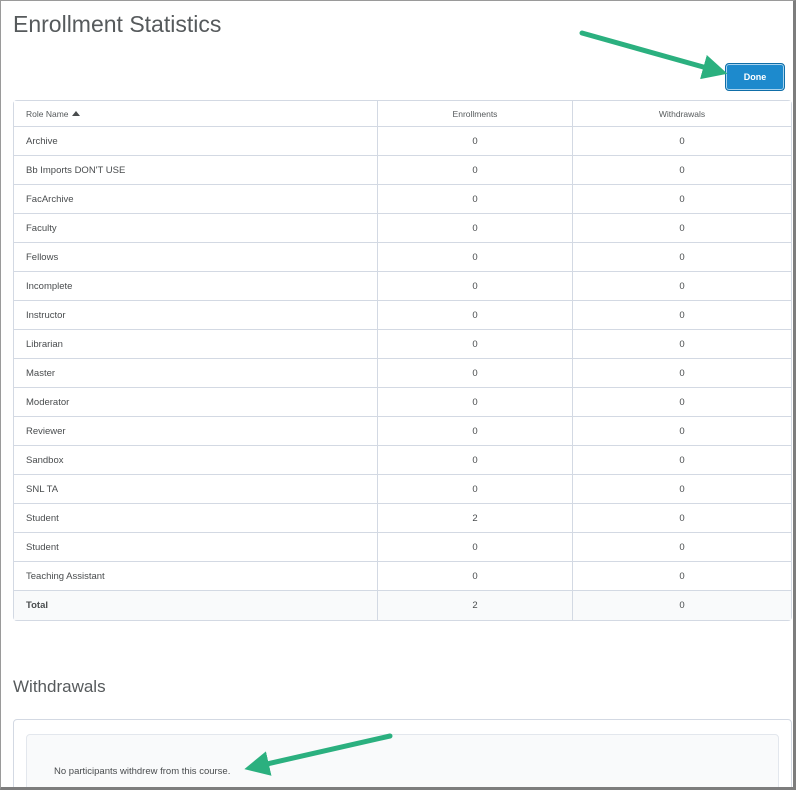 The width and height of the screenshot is (800, 794). I want to click on role-cell: Faculty, so click(196, 228).